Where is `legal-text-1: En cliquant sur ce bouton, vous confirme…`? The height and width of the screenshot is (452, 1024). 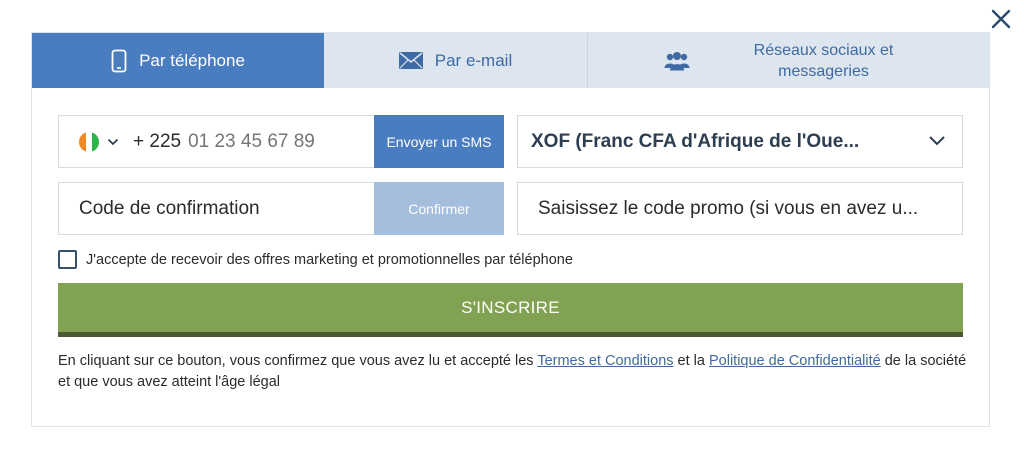
legal-text-1: En cliquant sur ce bouton, vous confirme… is located at coordinates (298, 361).